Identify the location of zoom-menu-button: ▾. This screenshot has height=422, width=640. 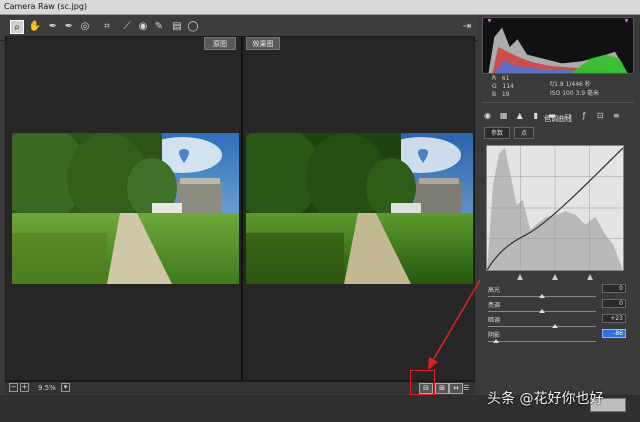
(65, 387).